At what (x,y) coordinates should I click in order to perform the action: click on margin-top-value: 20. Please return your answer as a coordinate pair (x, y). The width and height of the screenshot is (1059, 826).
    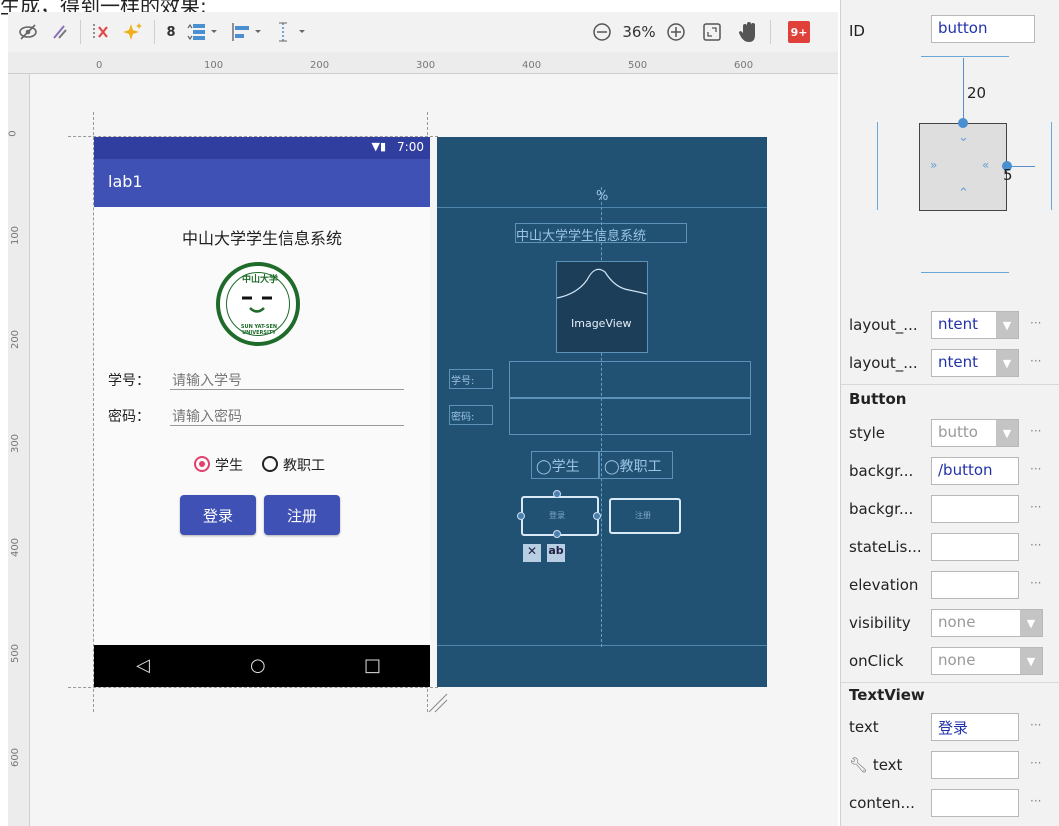
    Looking at the image, I should click on (976, 93).